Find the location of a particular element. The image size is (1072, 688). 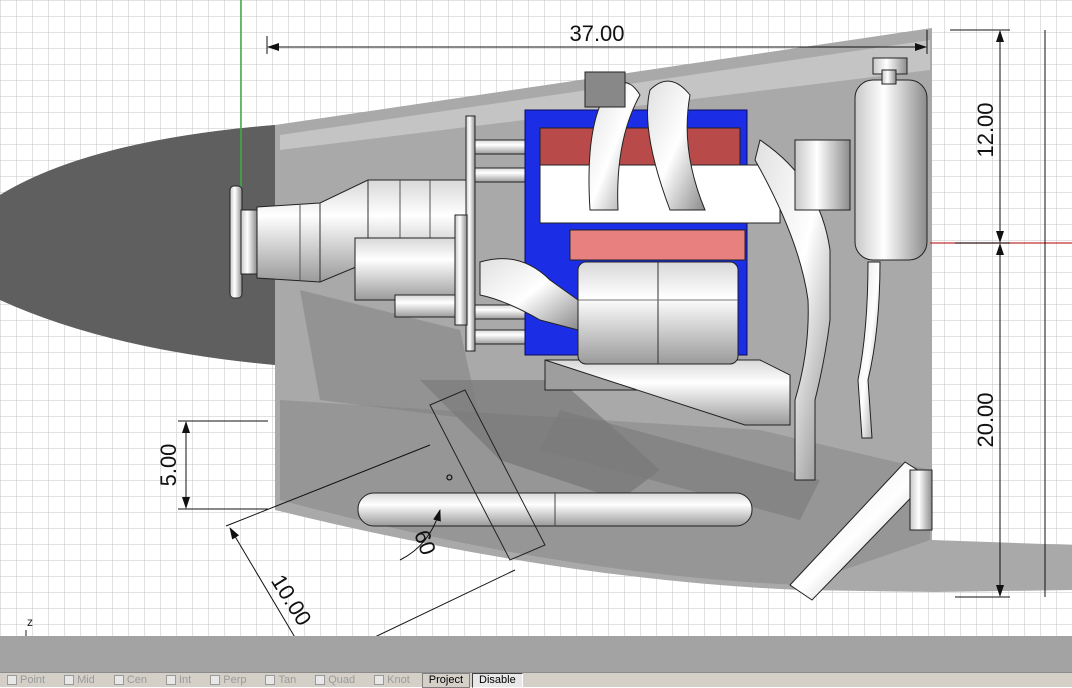

osnap-label: Mid is located at coordinates (86, 680).